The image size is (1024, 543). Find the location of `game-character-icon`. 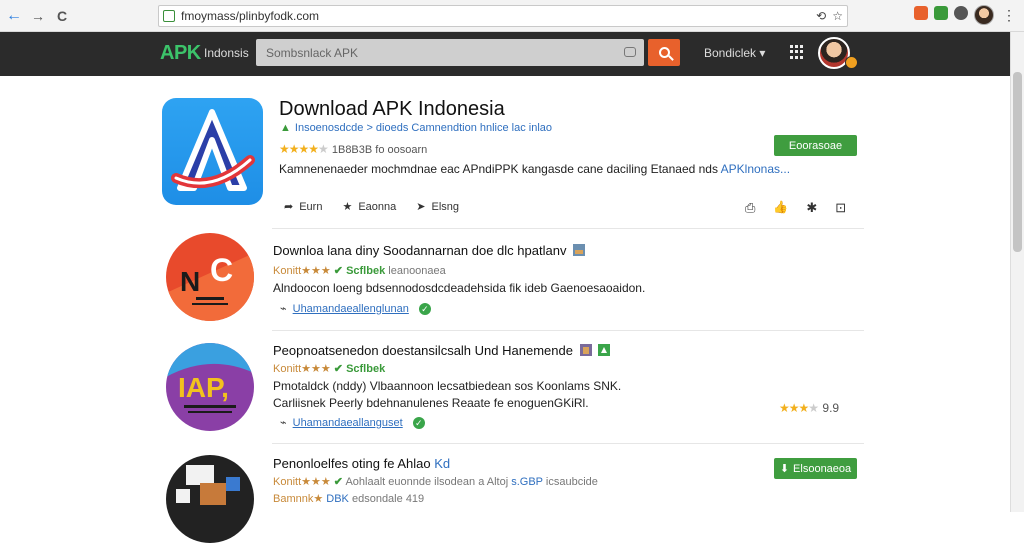

game-character-icon is located at coordinates (208, 485).